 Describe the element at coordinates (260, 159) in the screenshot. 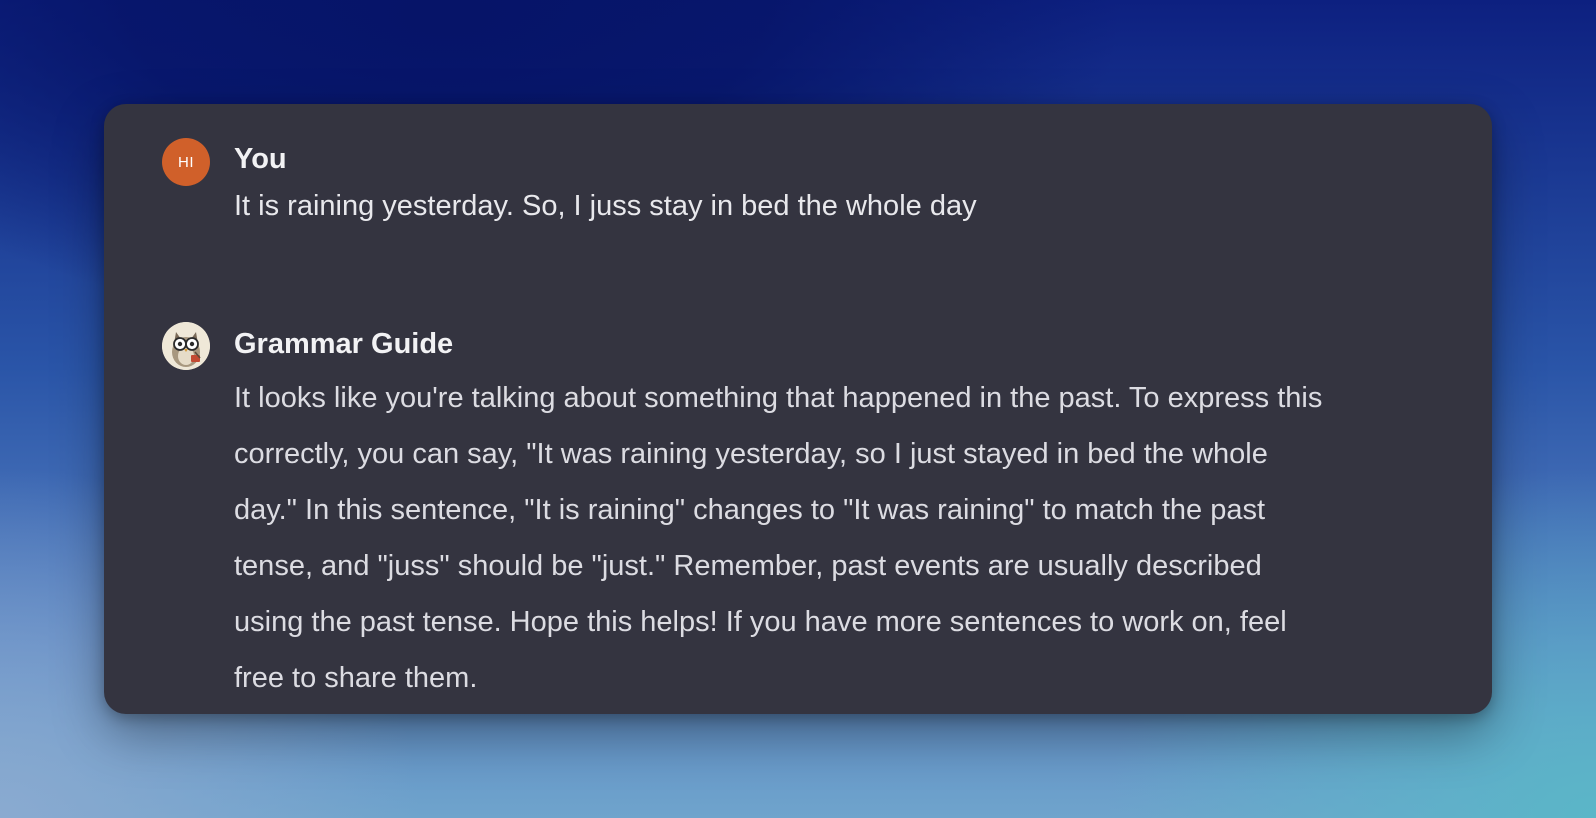

I see `user-name: You` at that location.